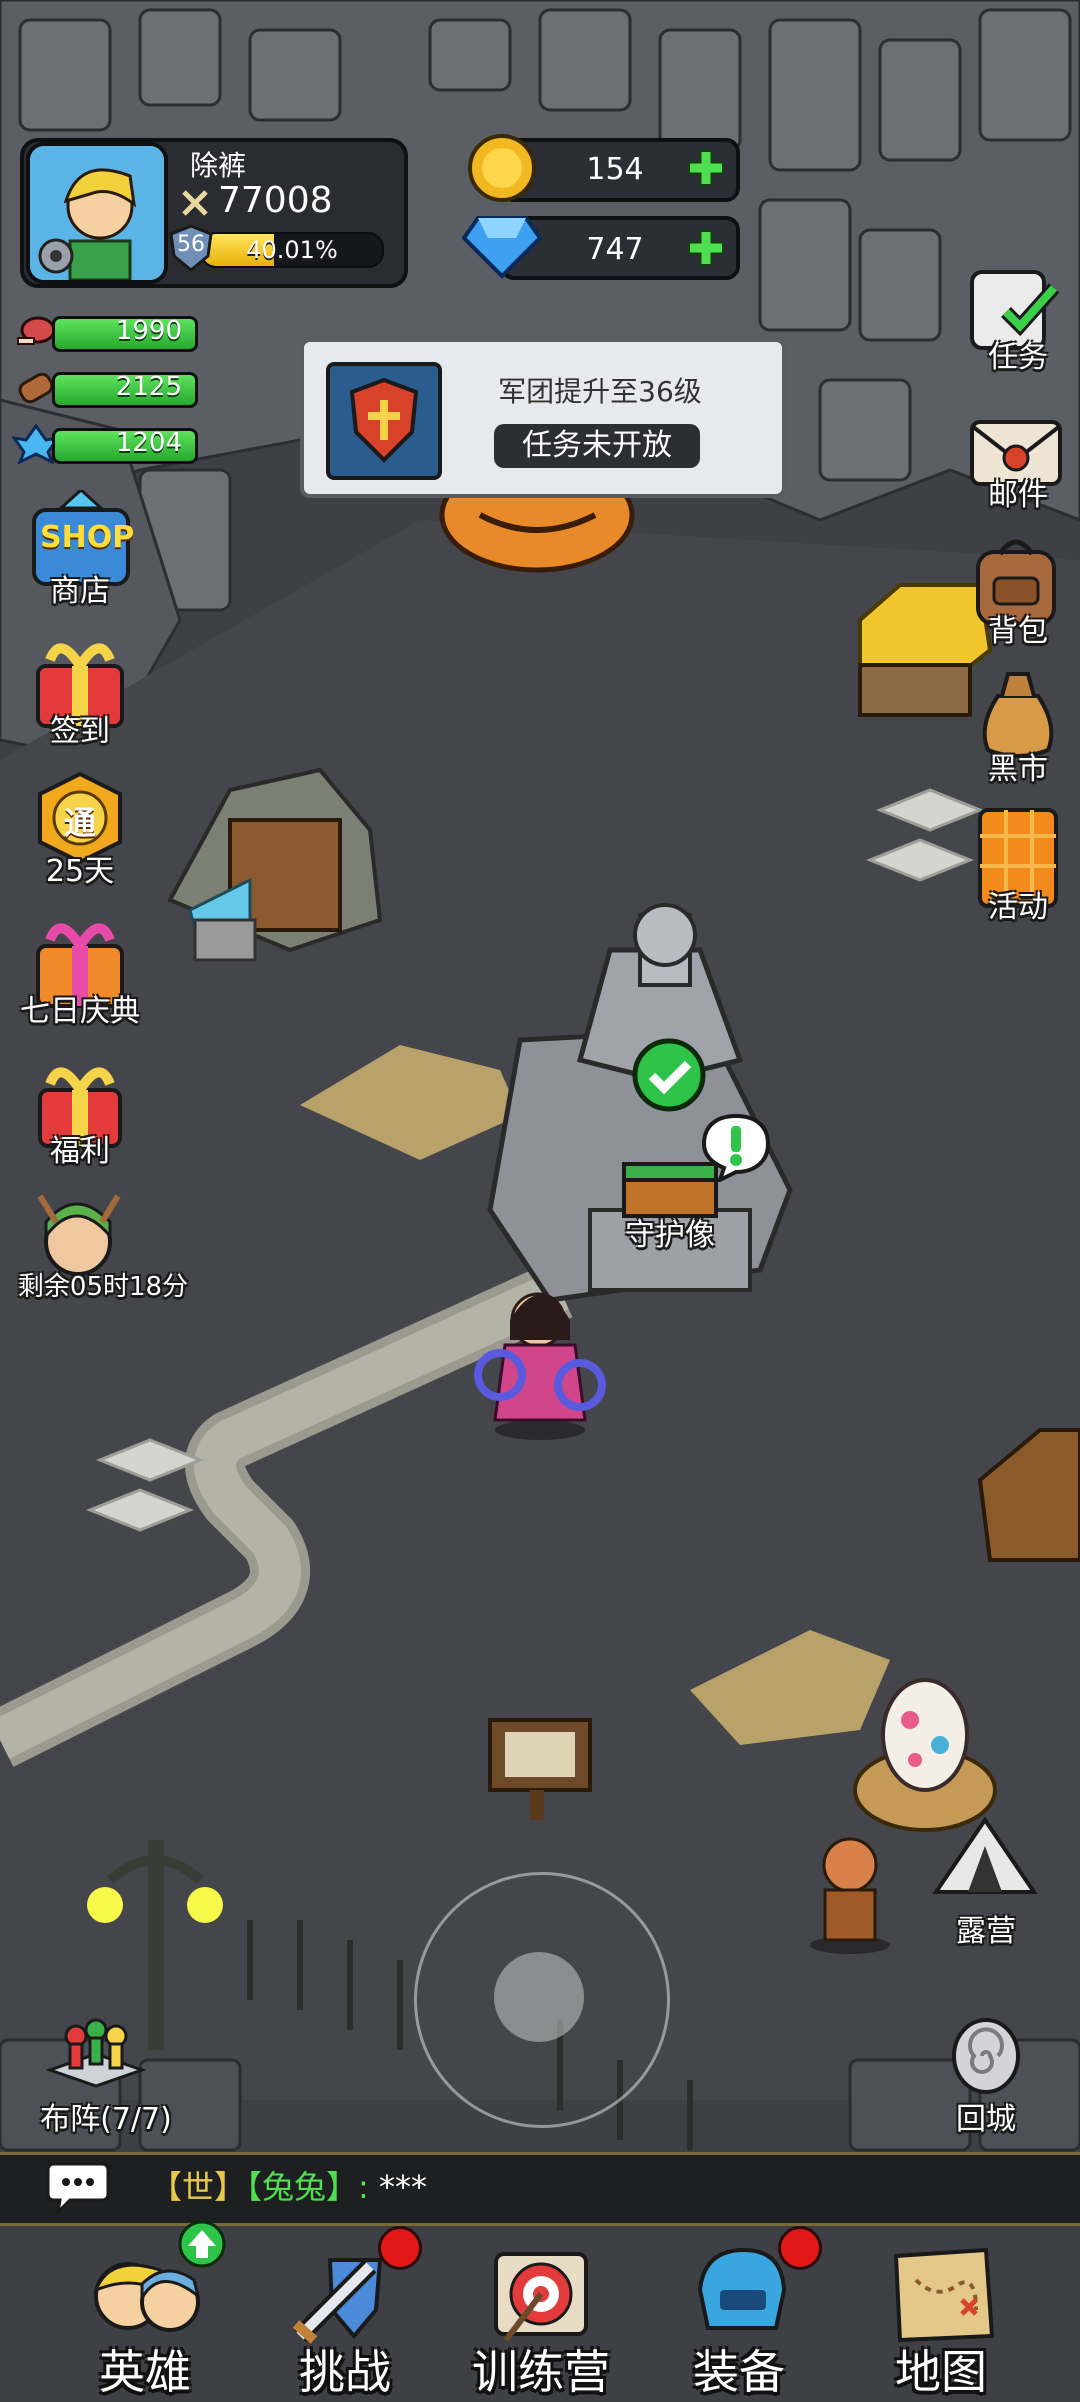  I want to click on chat-content: ***, so click(402, 2187).